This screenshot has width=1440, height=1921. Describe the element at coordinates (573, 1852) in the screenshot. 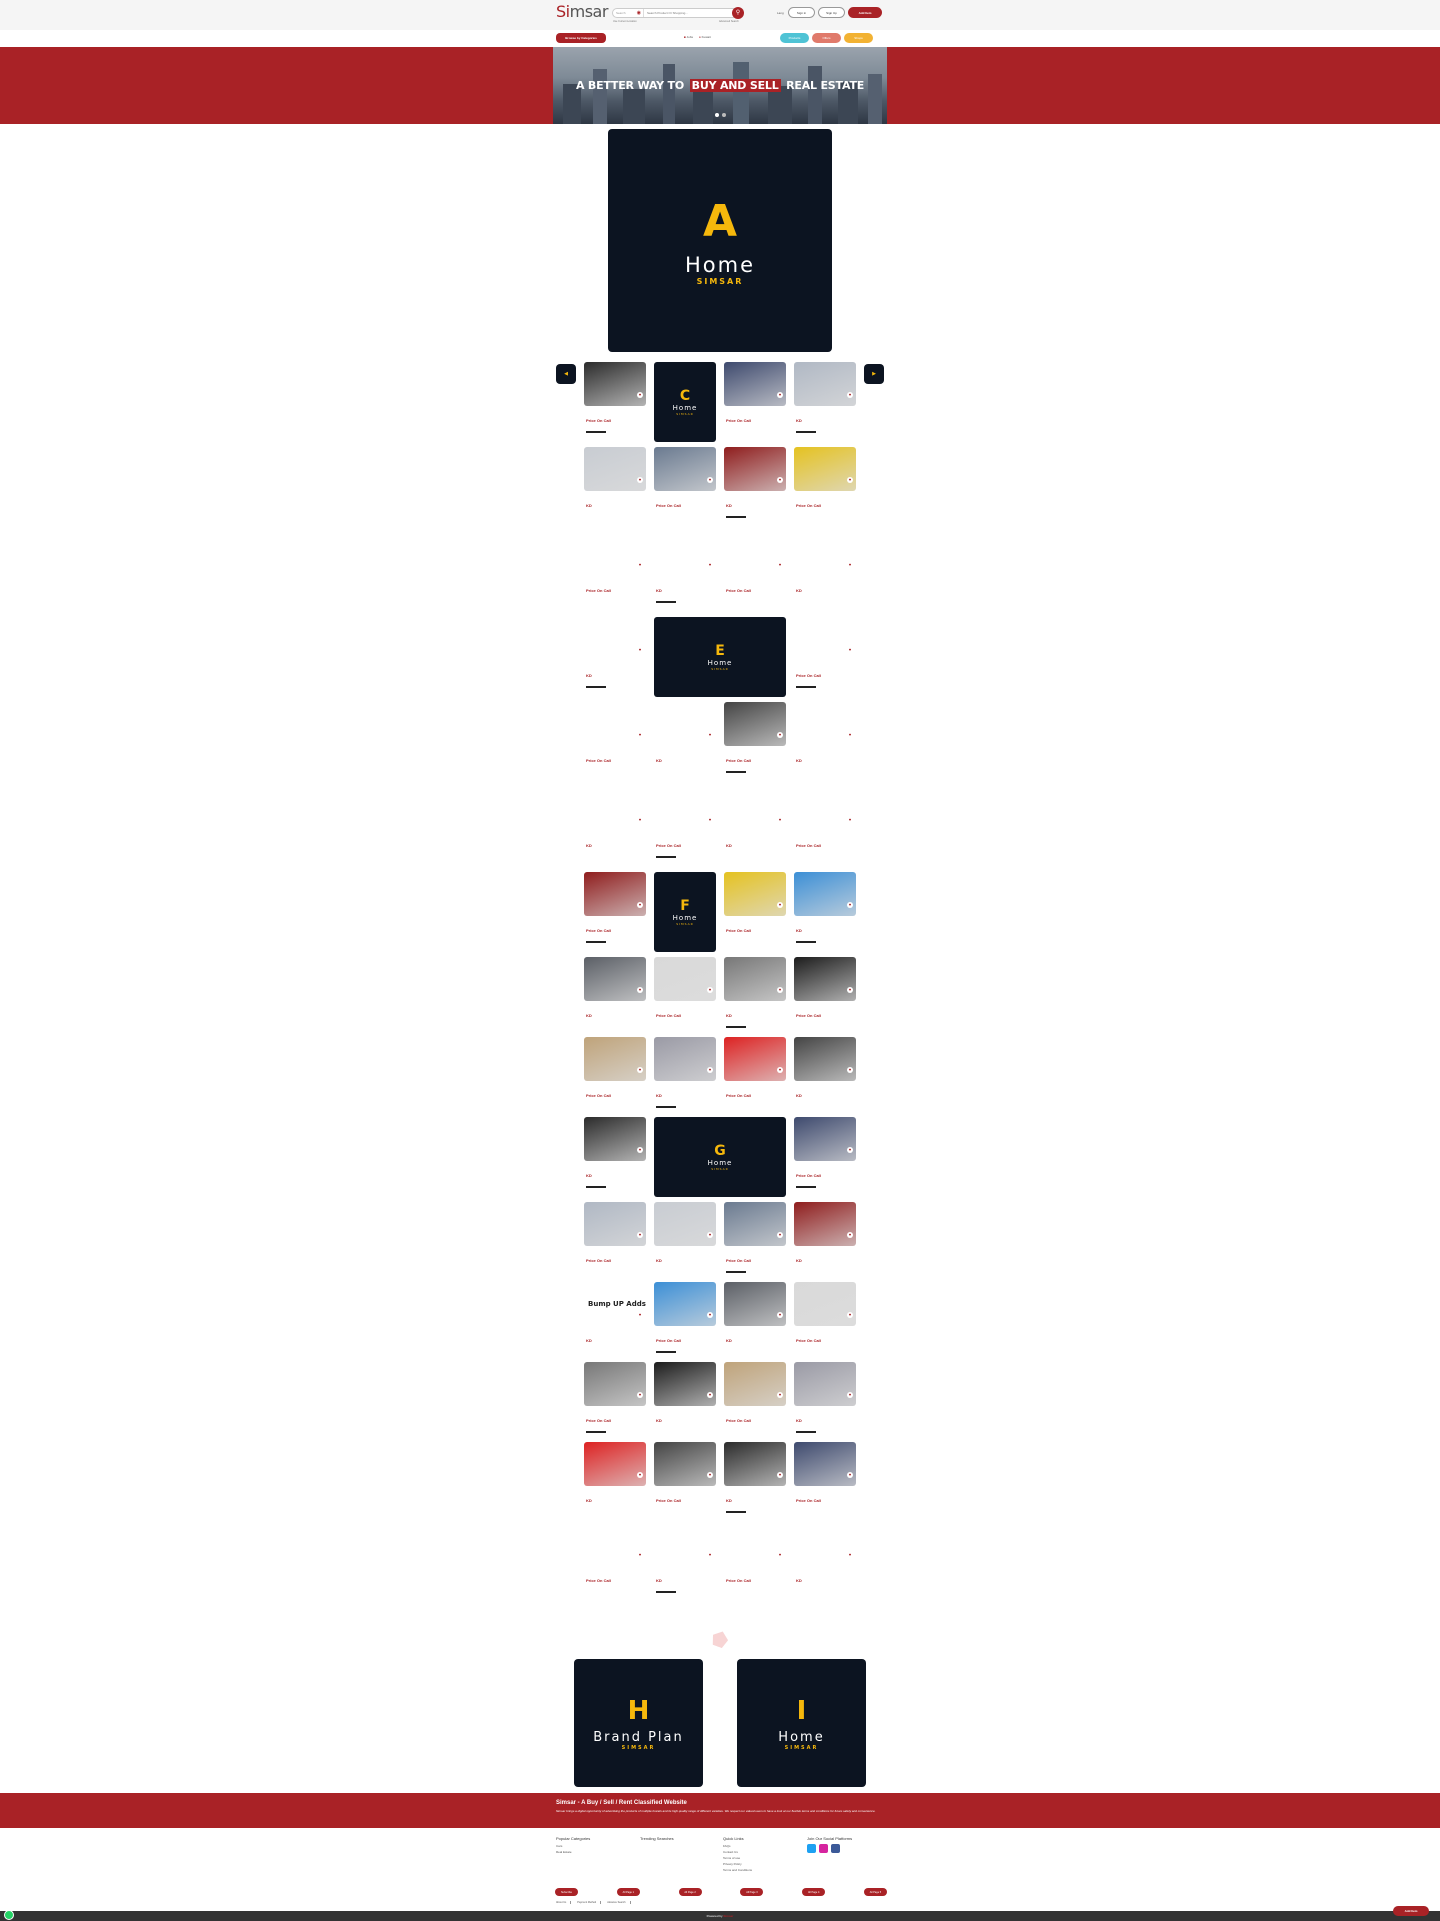

I see `footer-link: Real Estate` at that location.